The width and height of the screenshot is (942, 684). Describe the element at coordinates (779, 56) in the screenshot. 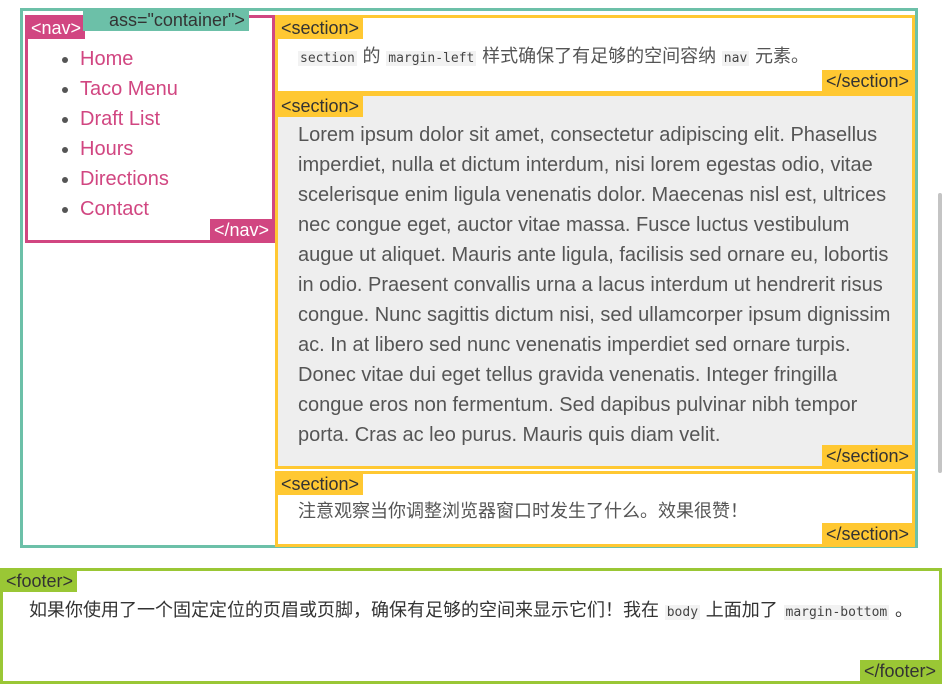

I see `section-1-text-part3: 元素。` at that location.